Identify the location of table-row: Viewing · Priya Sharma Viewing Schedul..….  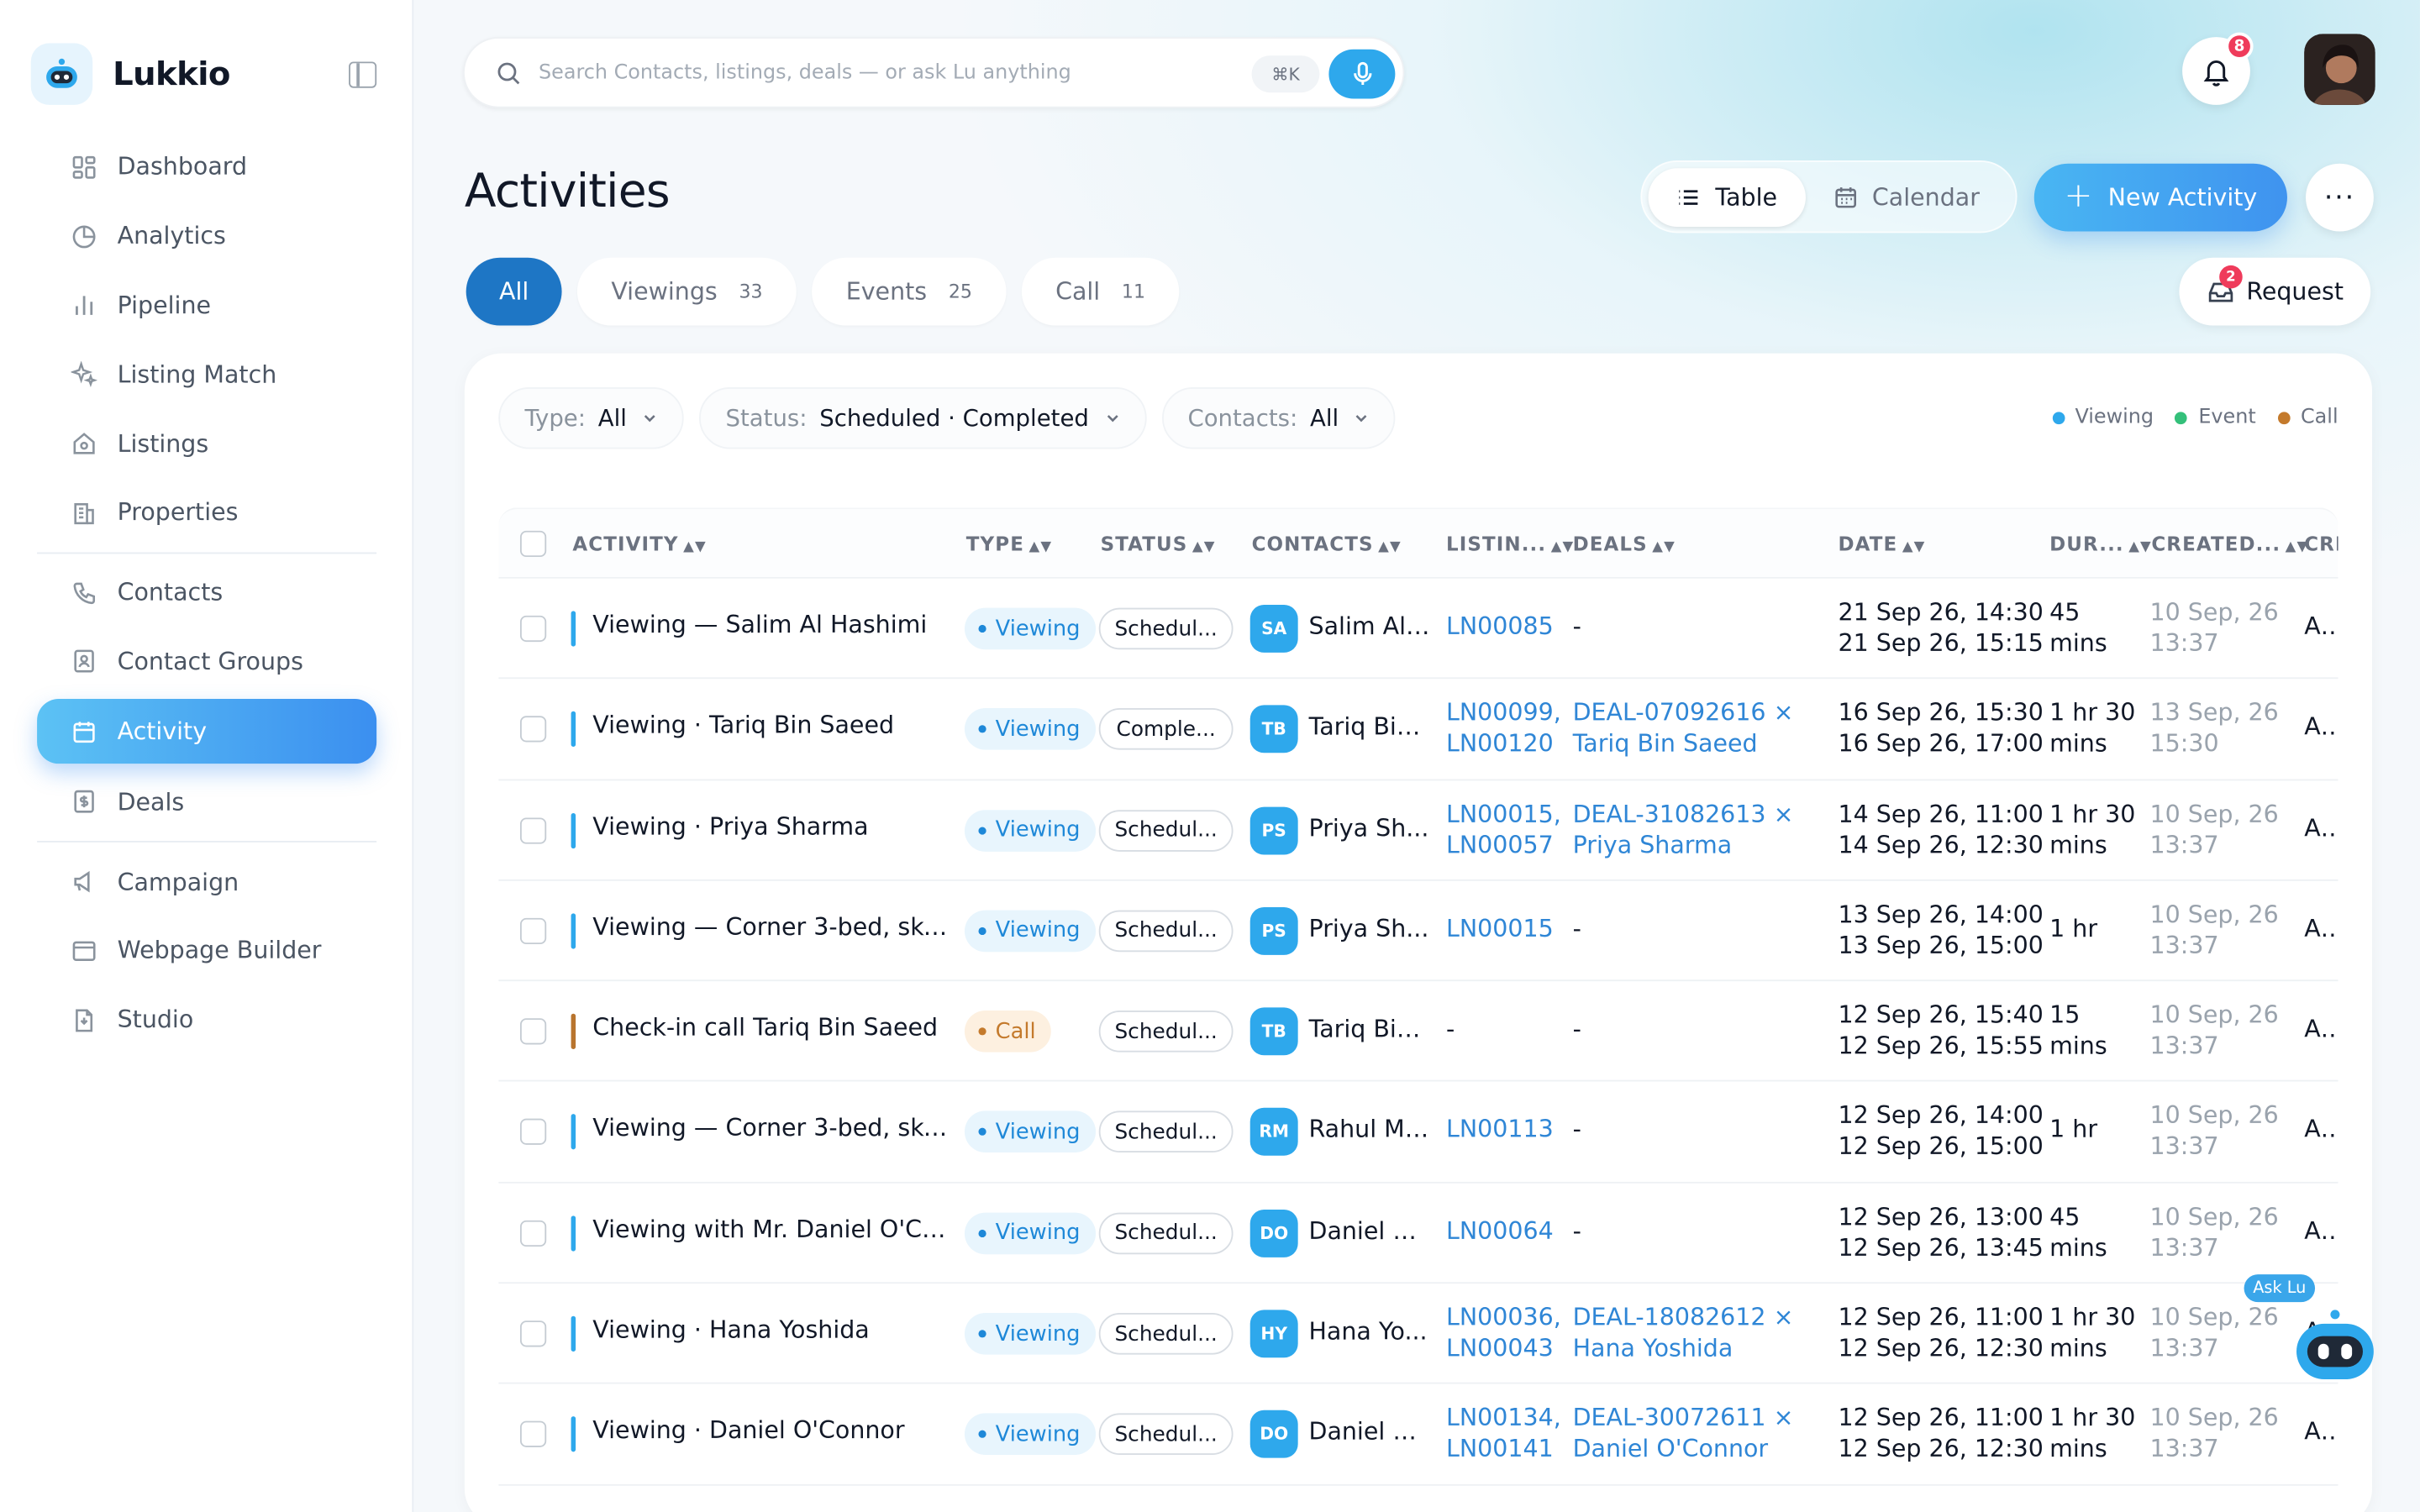
(1418, 830).